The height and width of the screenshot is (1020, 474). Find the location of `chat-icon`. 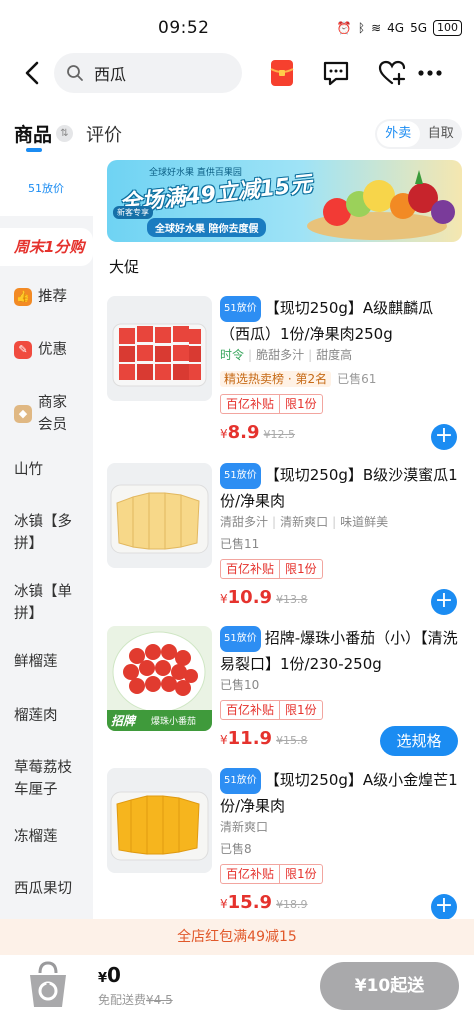

chat-icon is located at coordinates (336, 73).